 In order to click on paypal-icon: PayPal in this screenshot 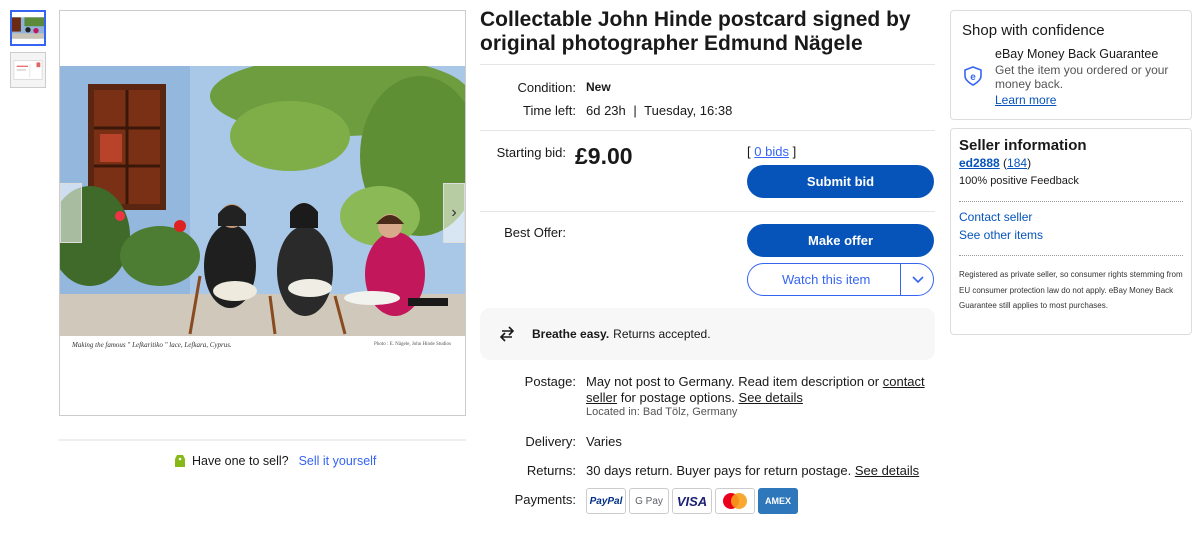, I will do `click(606, 501)`.